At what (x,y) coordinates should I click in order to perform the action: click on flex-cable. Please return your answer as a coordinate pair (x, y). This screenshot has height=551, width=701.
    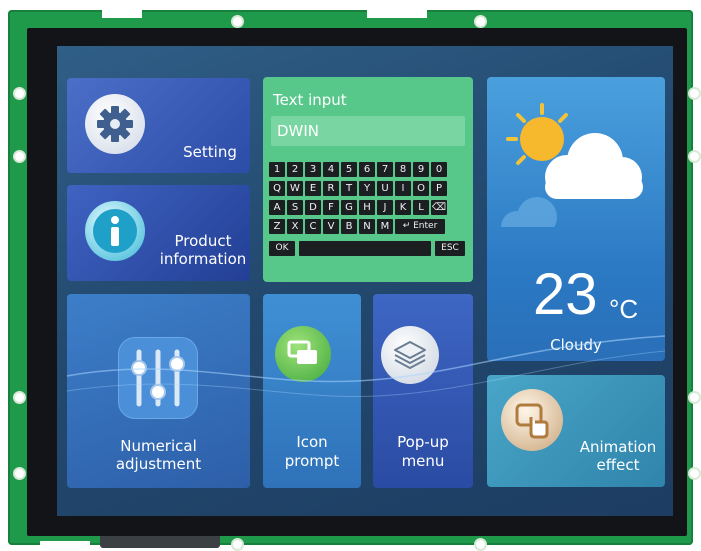
    Looking at the image, I should click on (160, 542).